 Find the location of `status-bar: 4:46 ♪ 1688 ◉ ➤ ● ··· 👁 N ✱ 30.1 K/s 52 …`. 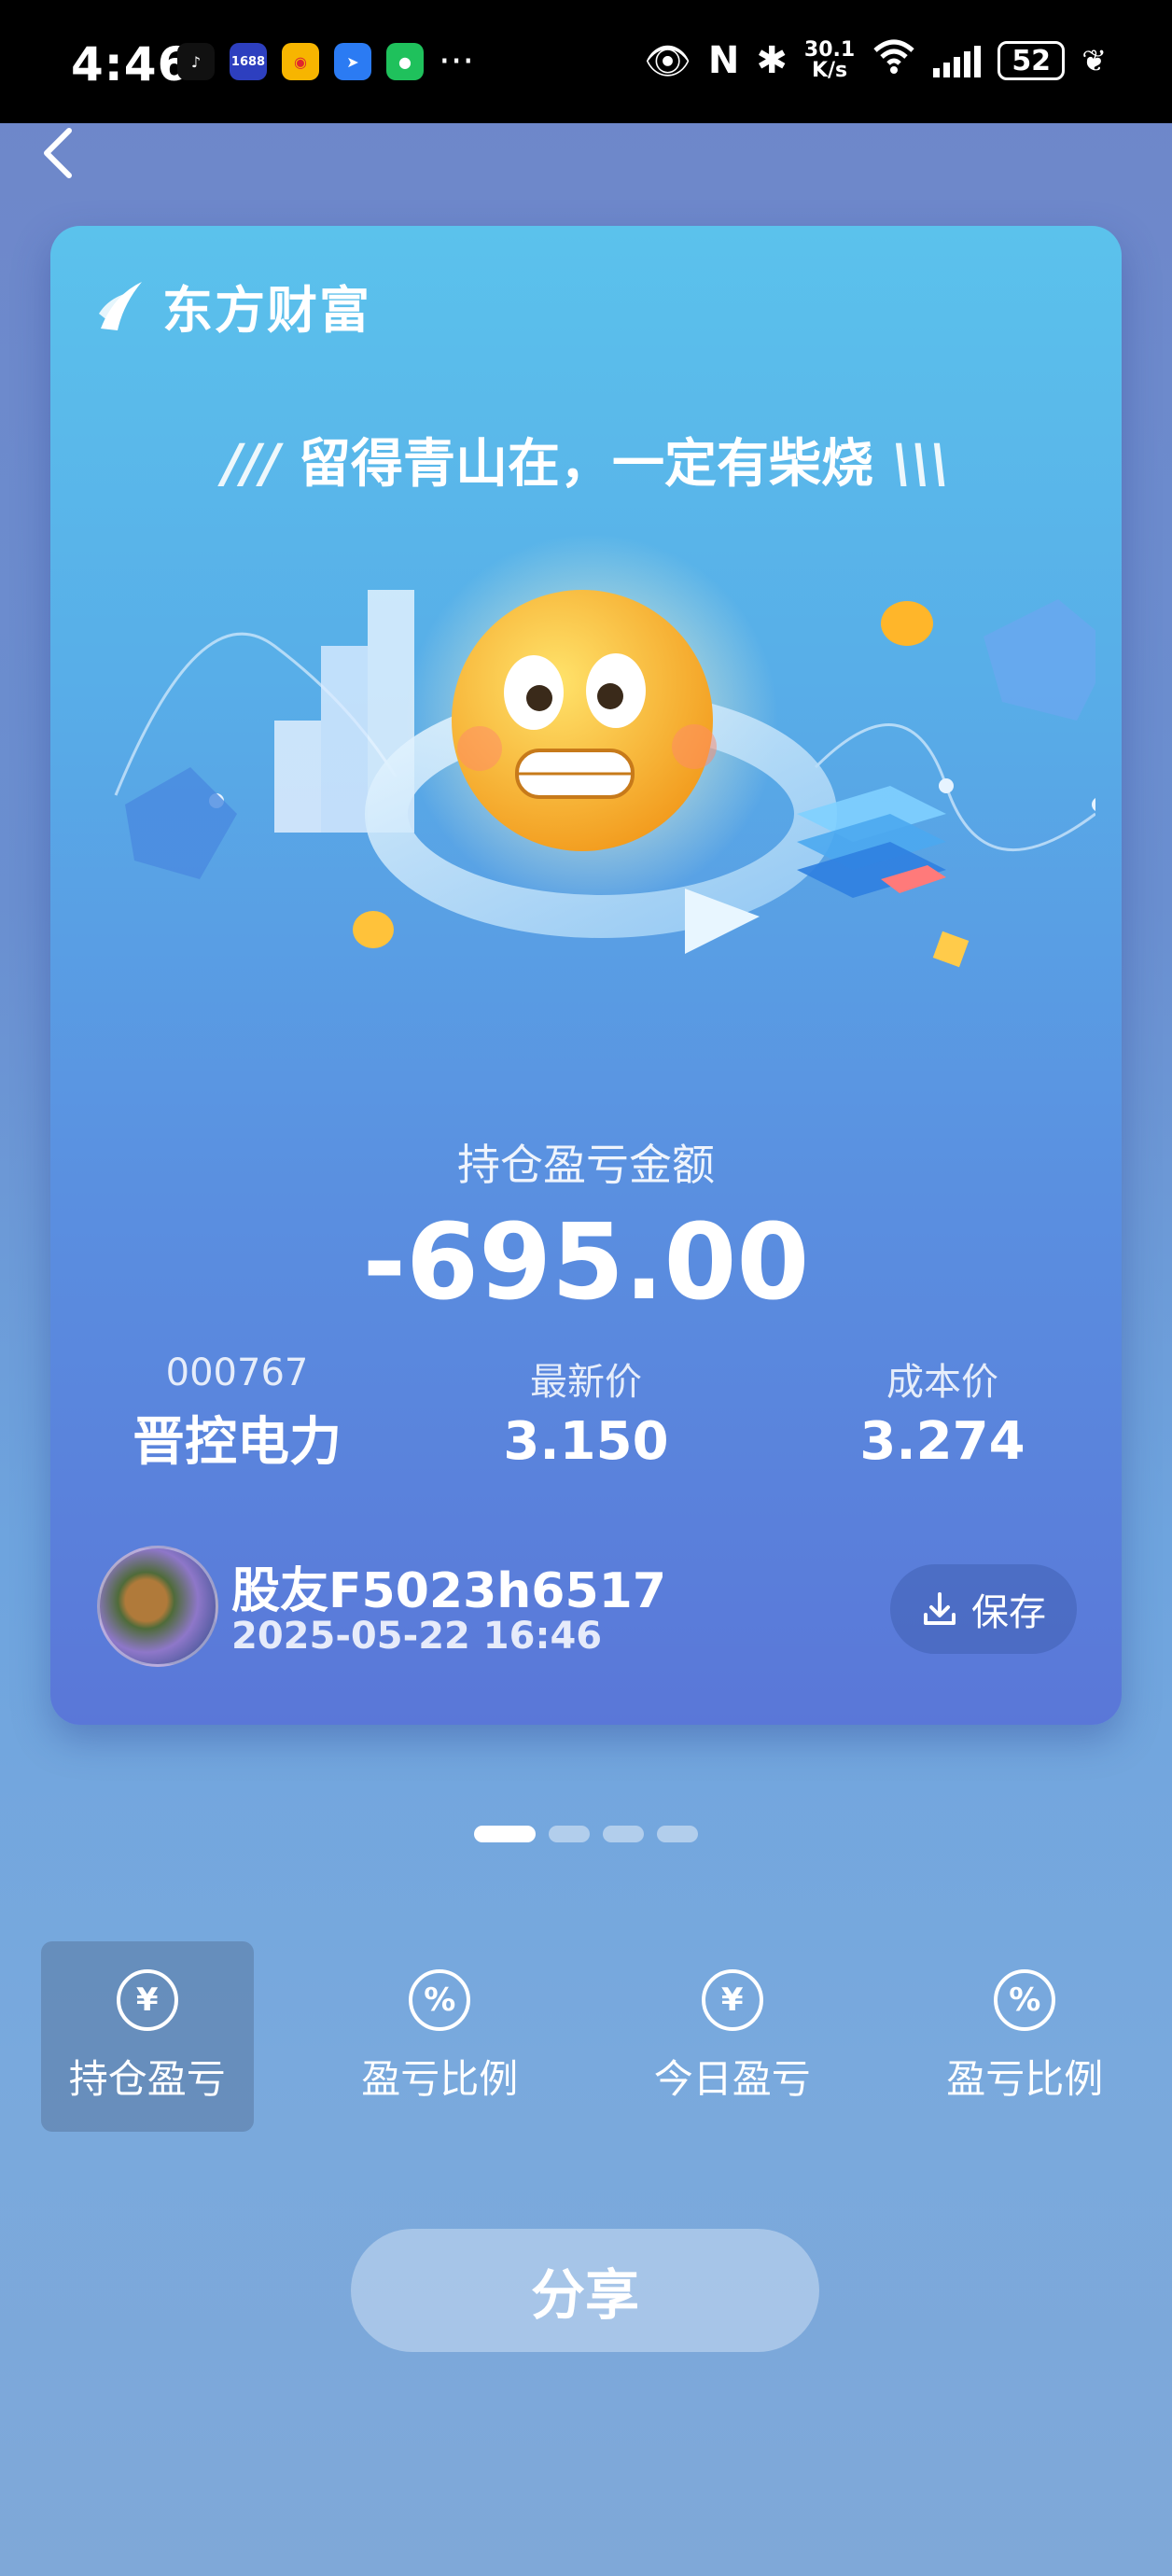

status-bar: 4:46 ♪ 1688 ◉ ➤ ● ··· 👁 N ✱ 30.1 K/s 52 … is located at coordinates (586, 61).